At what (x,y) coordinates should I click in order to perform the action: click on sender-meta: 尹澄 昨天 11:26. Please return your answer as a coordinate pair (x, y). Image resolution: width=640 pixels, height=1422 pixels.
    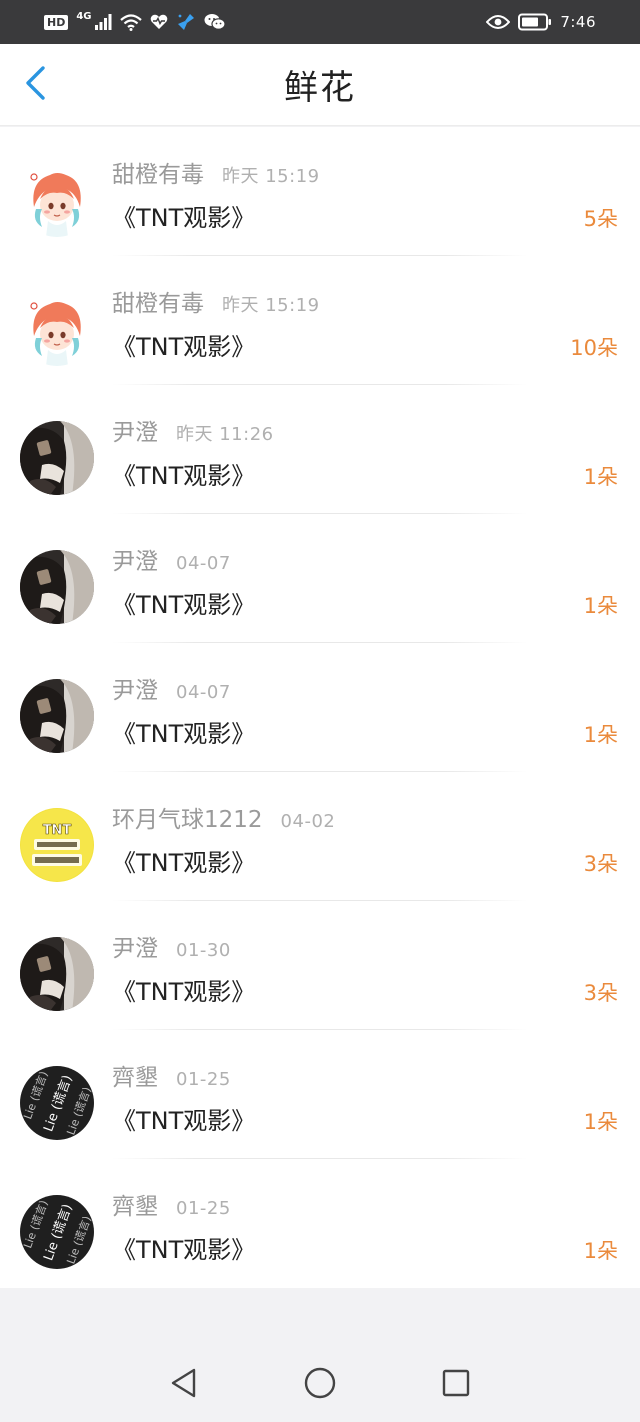
    Looking at the image, I should click on (193, 430).